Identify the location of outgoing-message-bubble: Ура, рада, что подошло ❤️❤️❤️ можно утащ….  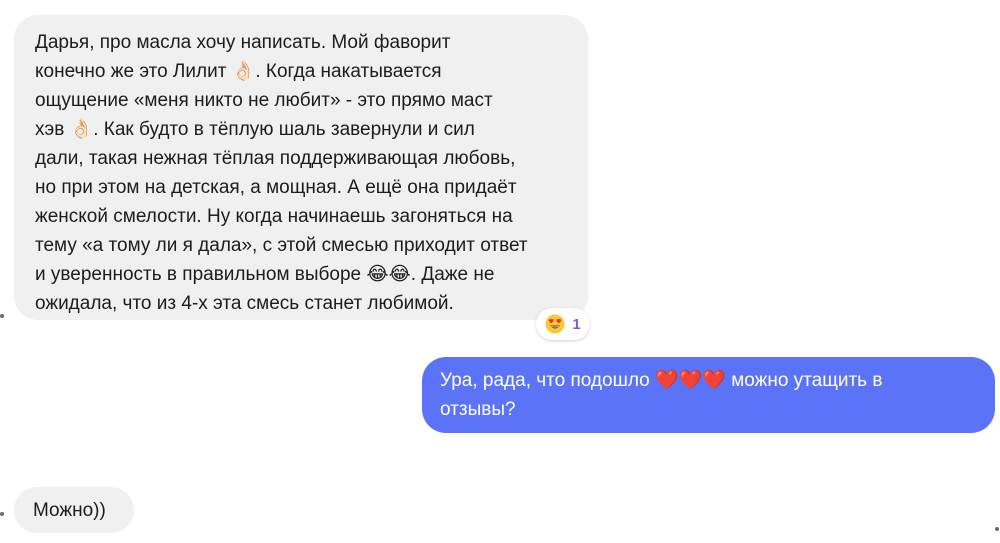
(708, 395).